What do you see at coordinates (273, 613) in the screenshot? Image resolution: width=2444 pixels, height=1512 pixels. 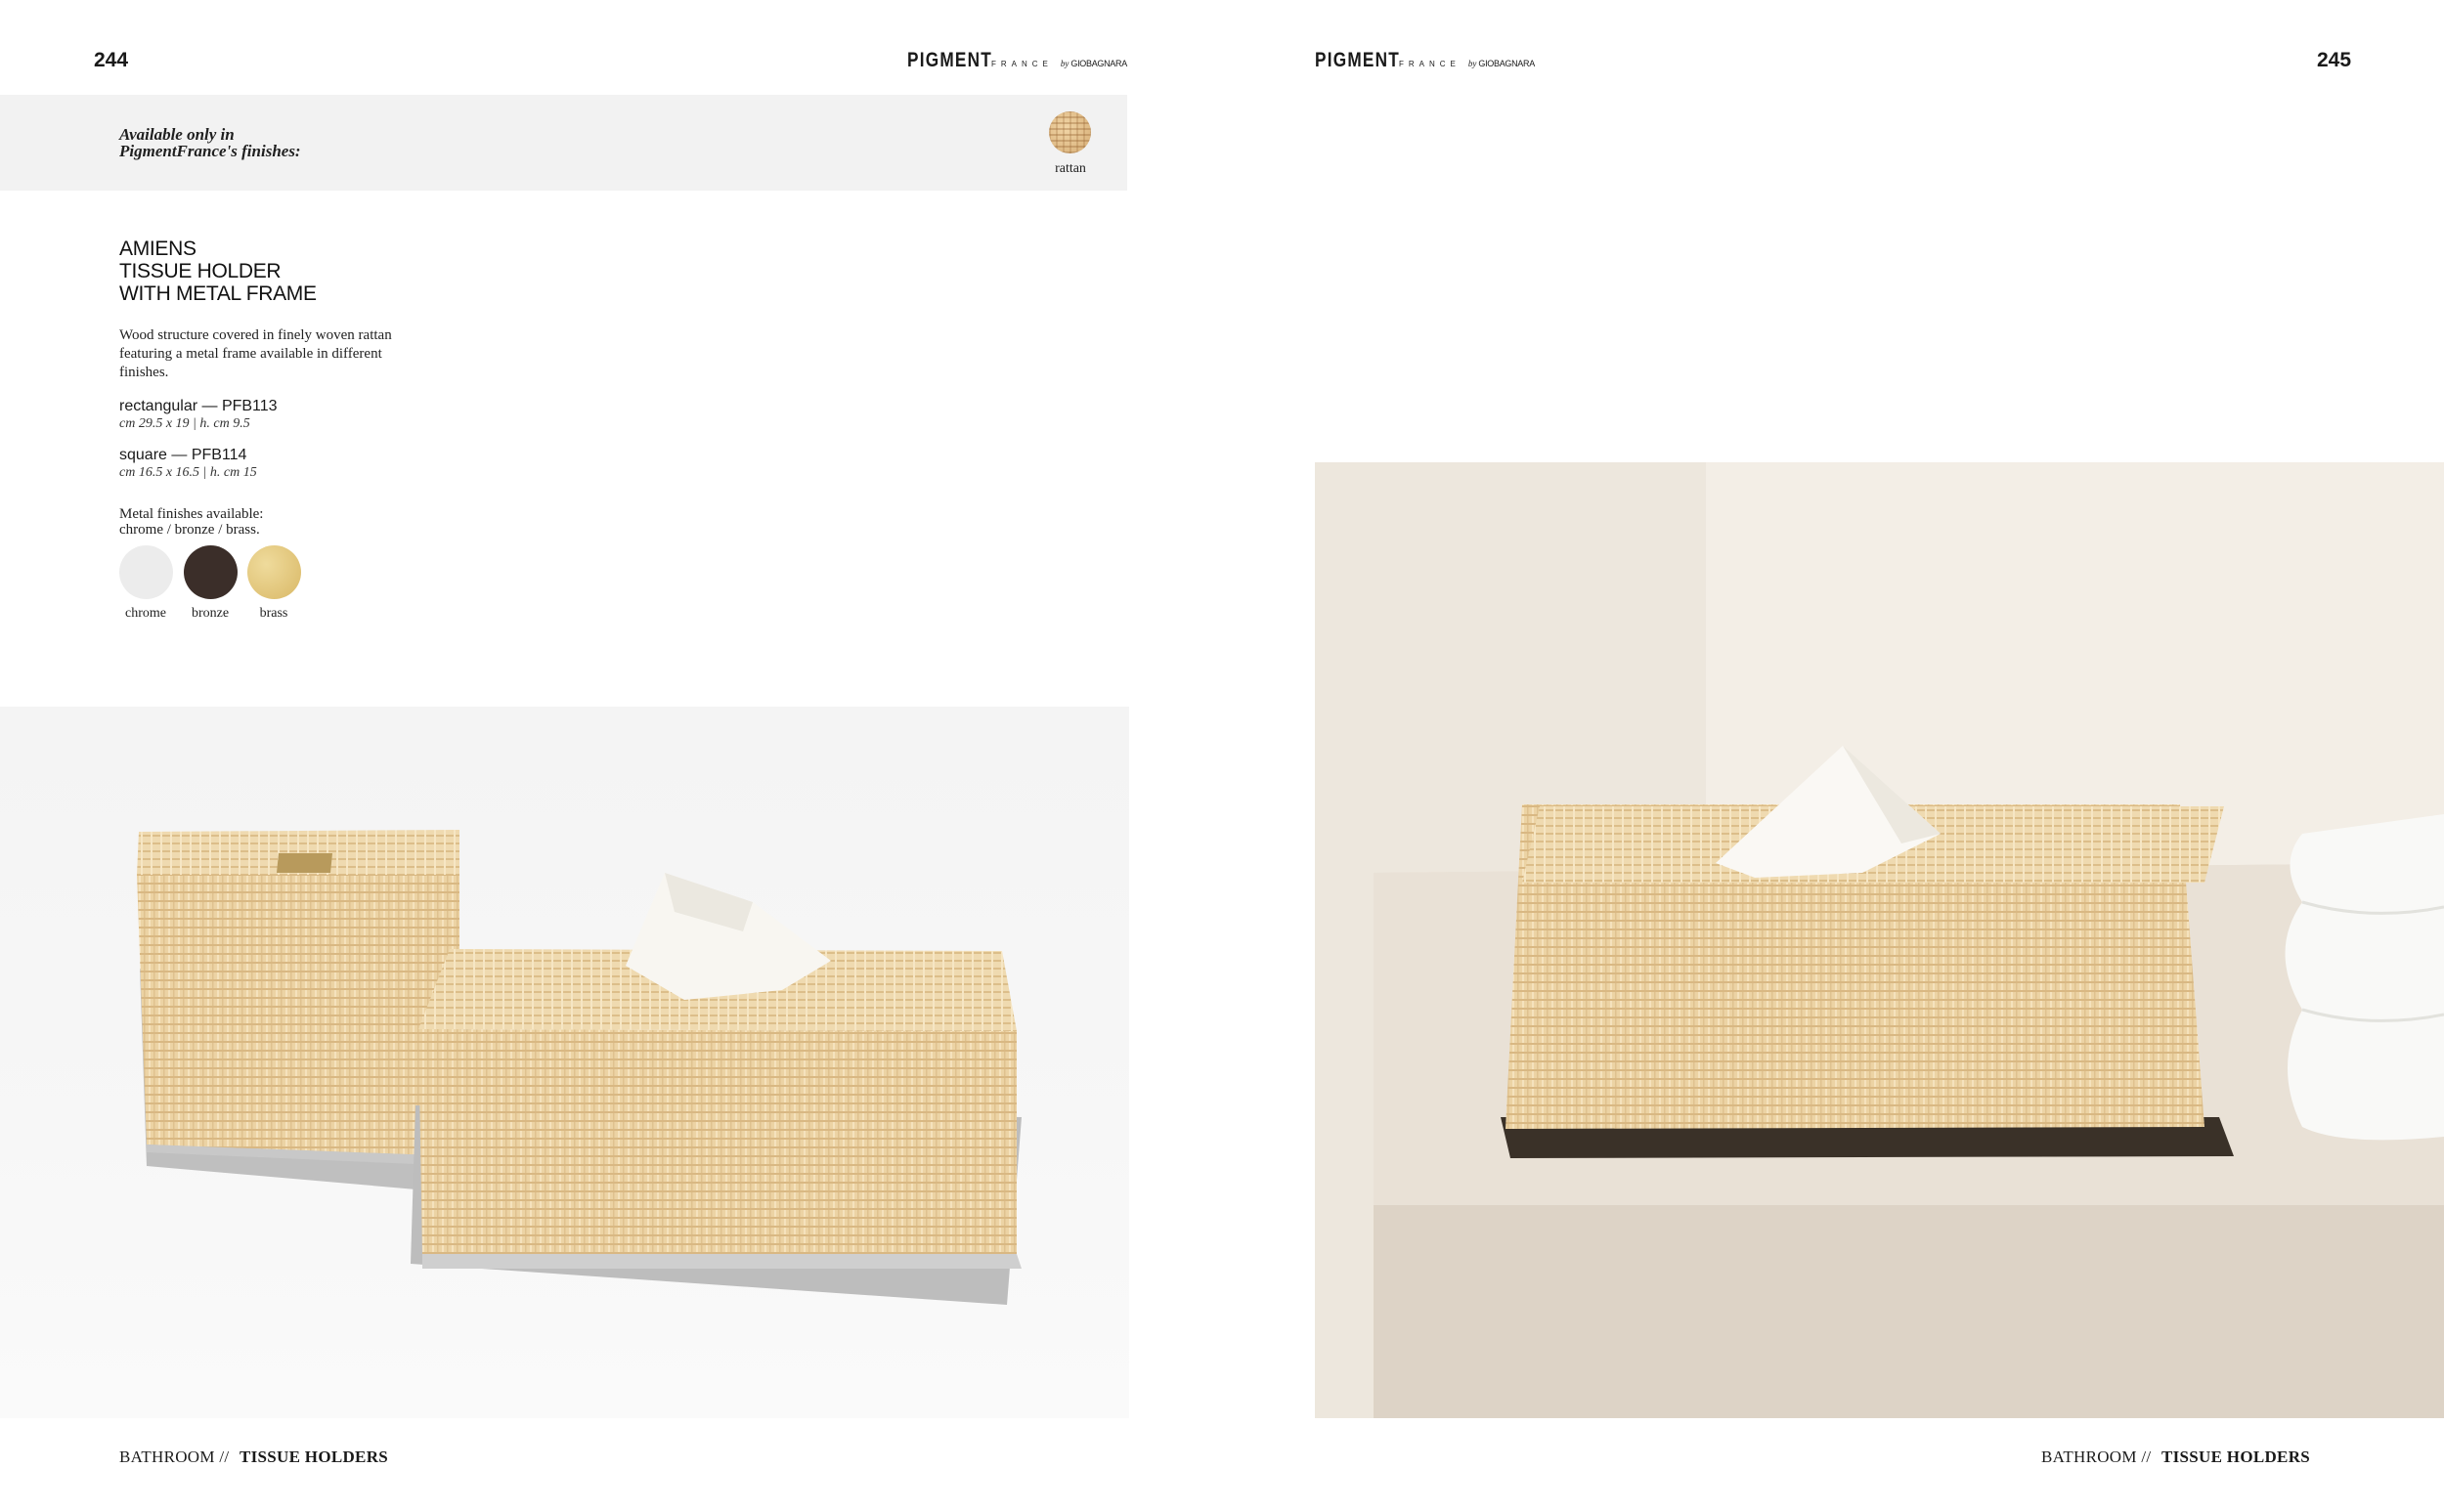 I see `brass-label: brass` at bounding box center [273, 613].